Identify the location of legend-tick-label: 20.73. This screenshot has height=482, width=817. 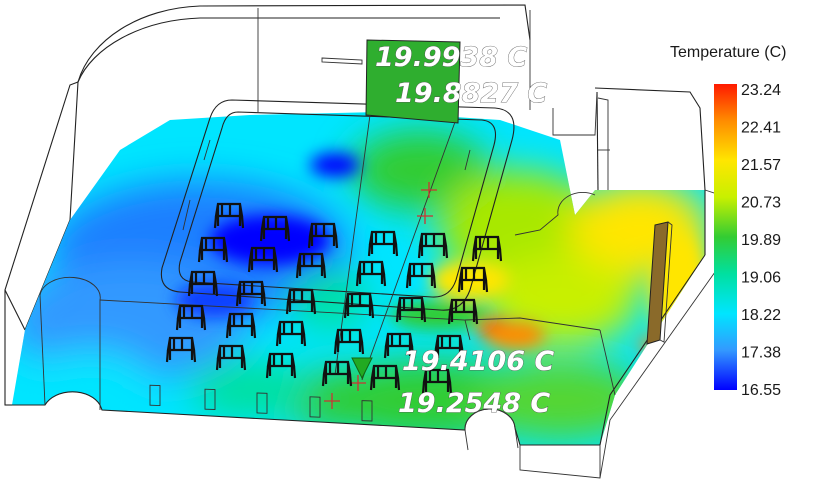
(761, 203).